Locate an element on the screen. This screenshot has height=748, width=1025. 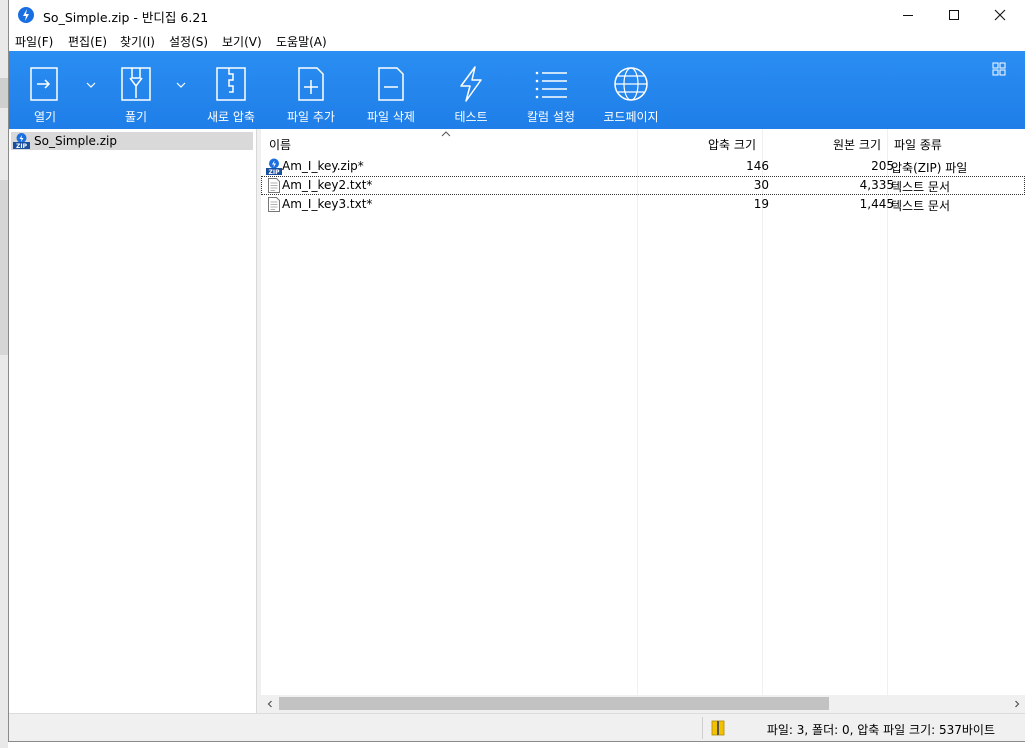
close-icon is located at coordinates (1000, 15).